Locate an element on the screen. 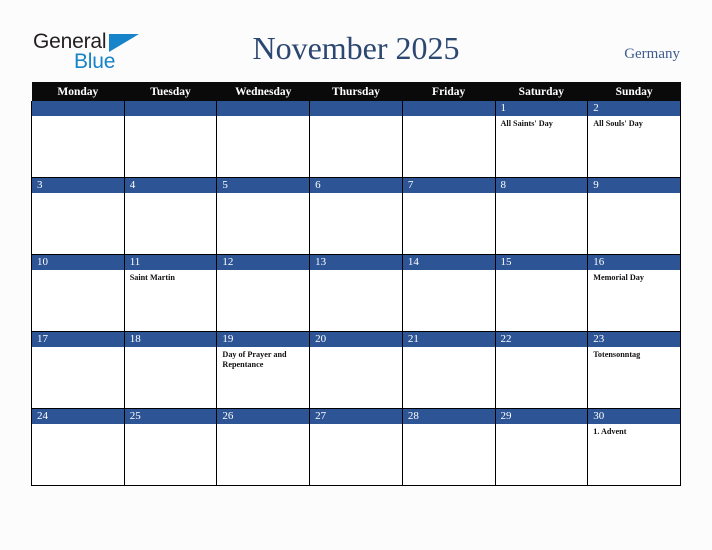 This screenshot has height=550, width=712. day-cell-content: 11 Saint Martin is located at coordinates (170, 293).